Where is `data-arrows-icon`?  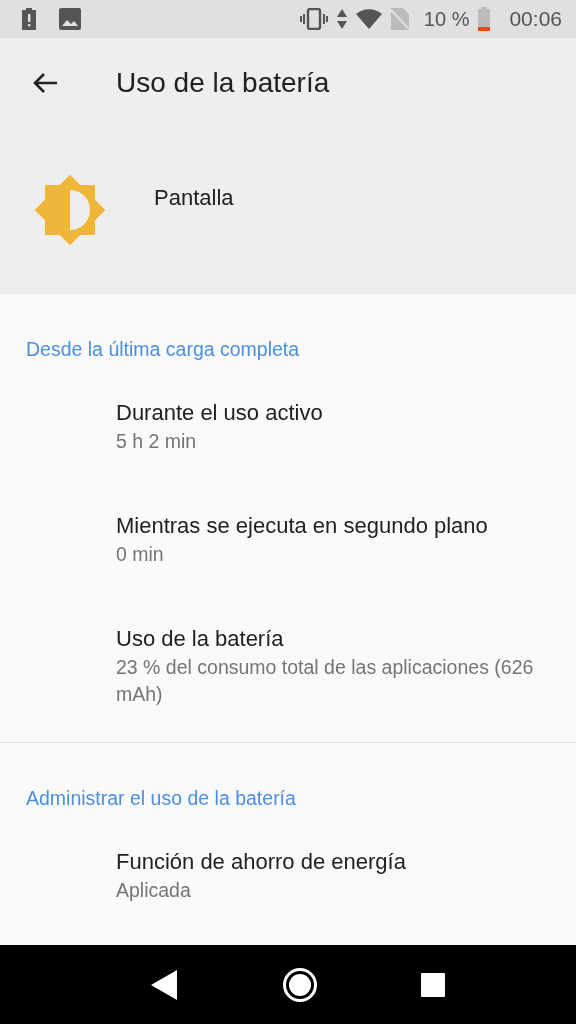
data-arrows-icon is located at coordinates (341, 19).